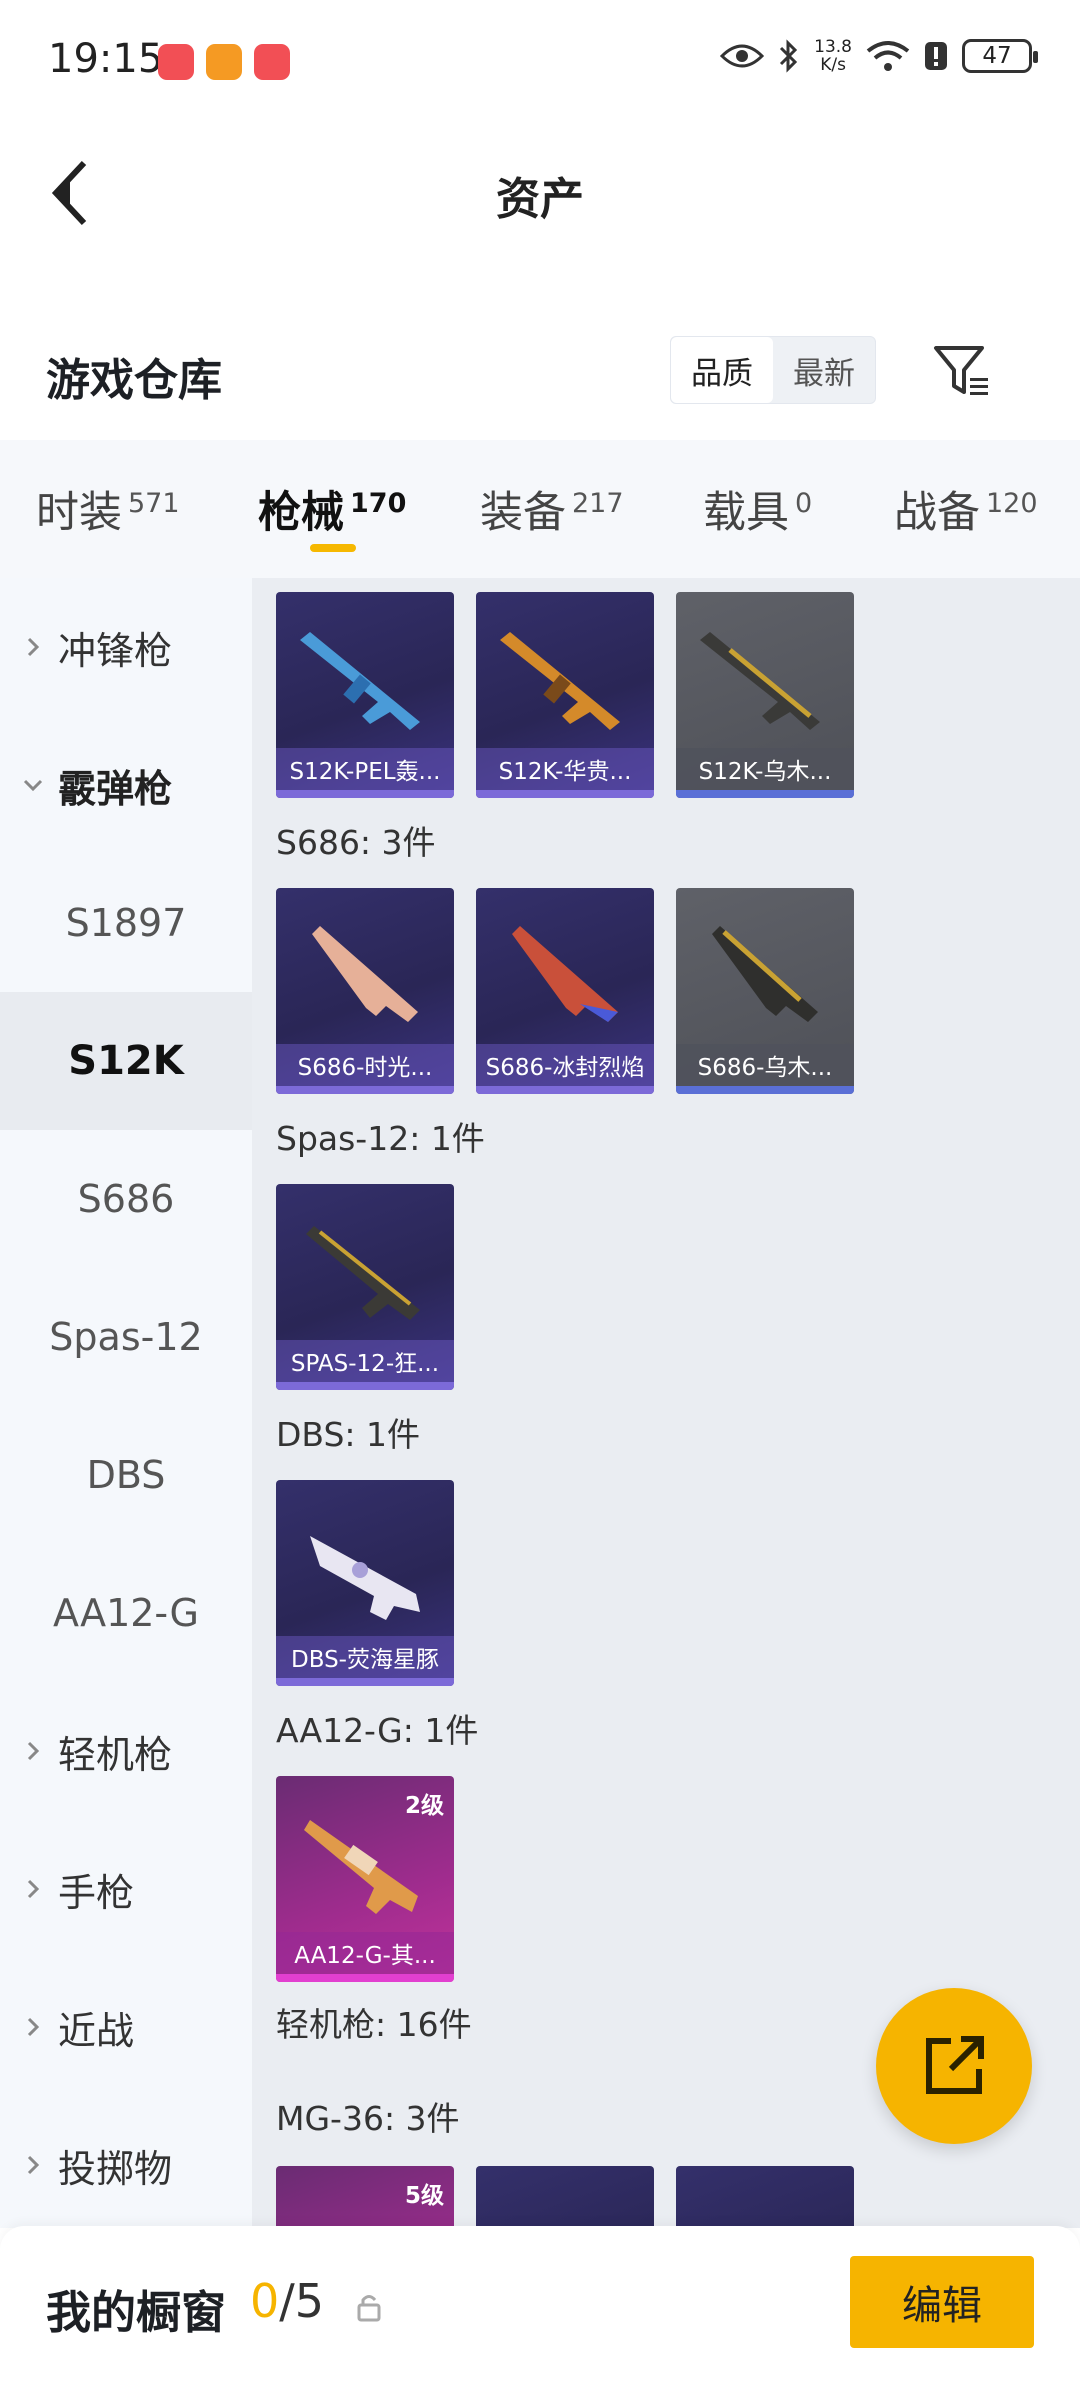  I want to click on alert-icon, so click(936, 56).